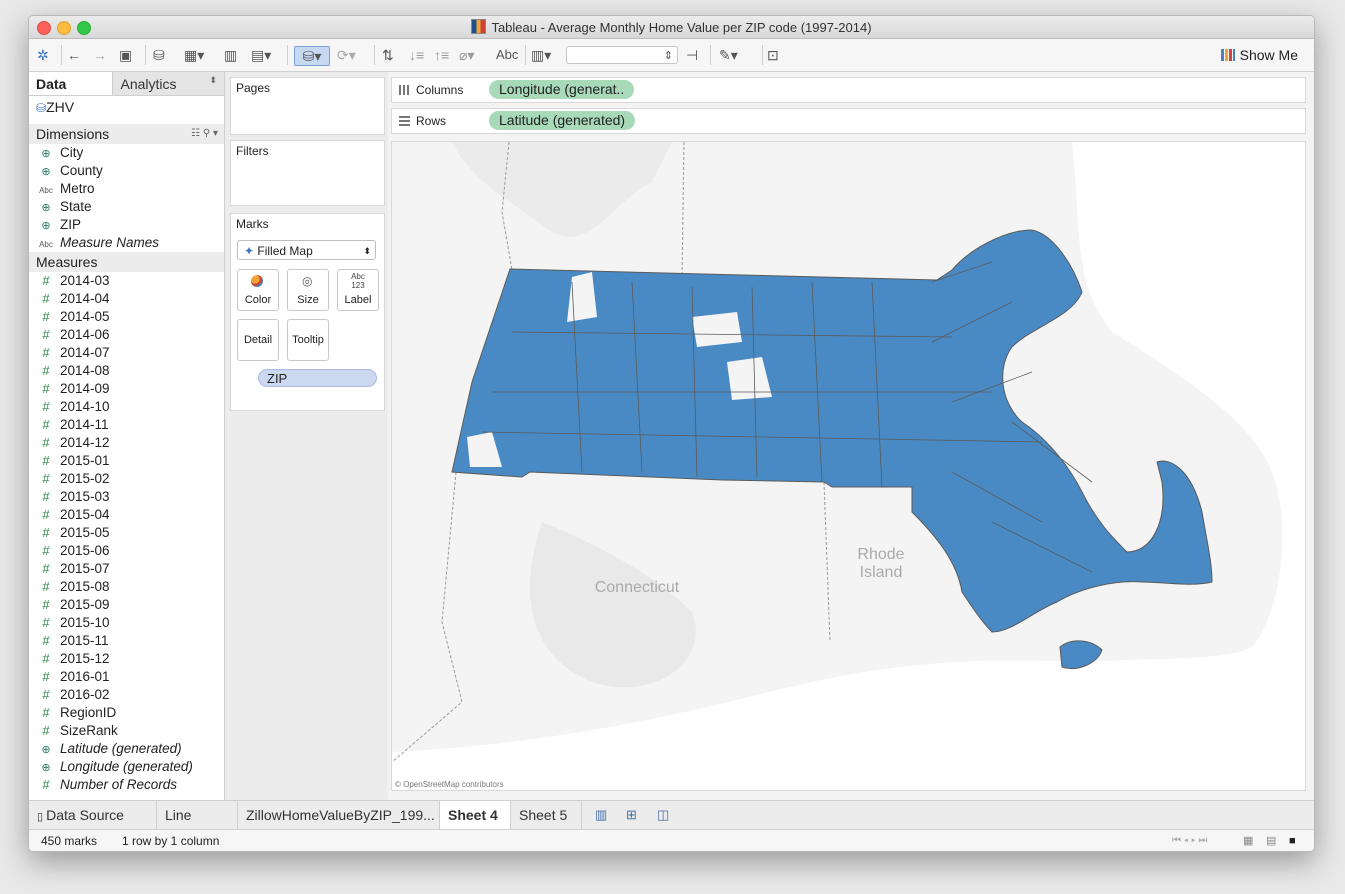 This screenshot has height=894, width=1345. Describe the element at coordinates (441, 55) in the screenshot. I see `sort-descending-icon: ↑≡` at that location.